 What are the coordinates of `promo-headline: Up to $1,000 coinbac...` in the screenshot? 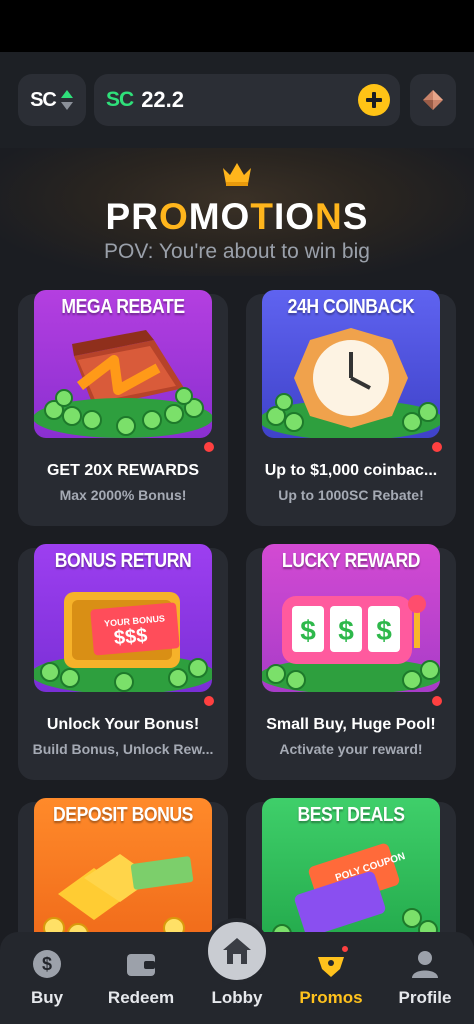 It's located at (351, 470).